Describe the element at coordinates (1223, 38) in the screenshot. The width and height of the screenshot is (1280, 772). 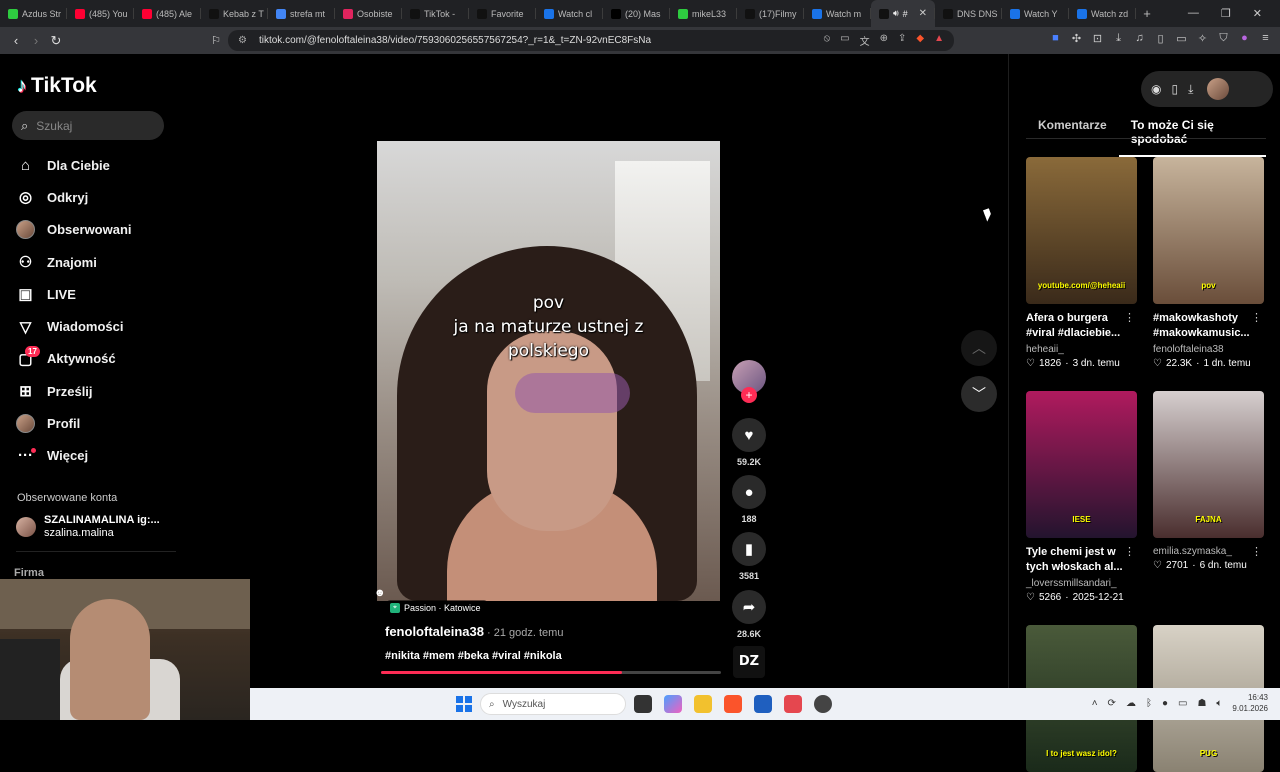
I see `vpn-icon: ⛉` at that location.